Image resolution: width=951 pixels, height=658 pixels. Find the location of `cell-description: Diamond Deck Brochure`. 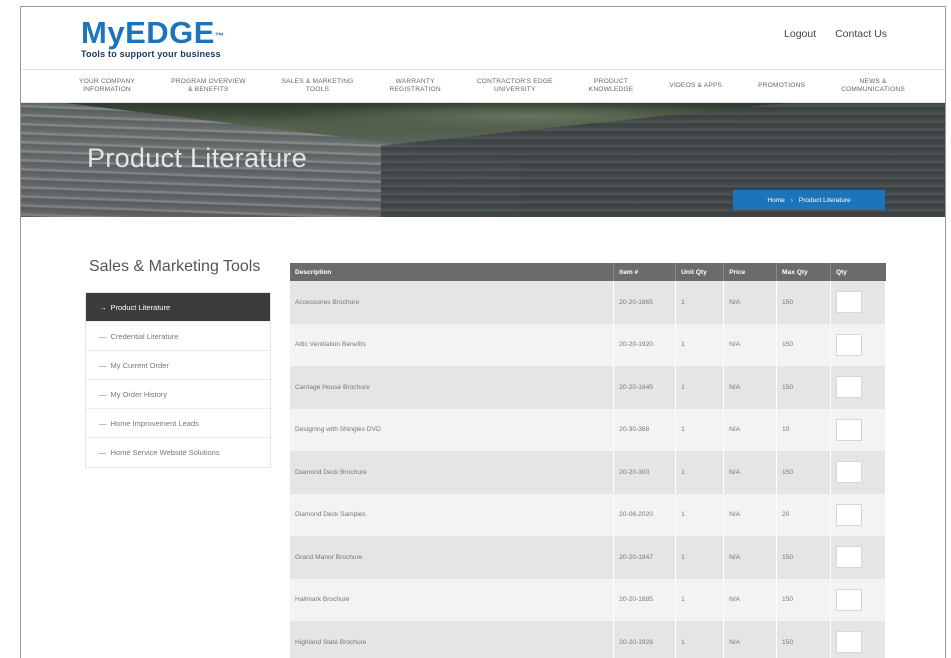

cell-description: Diamond Deck Brochure is located at coordinates (452, 472).